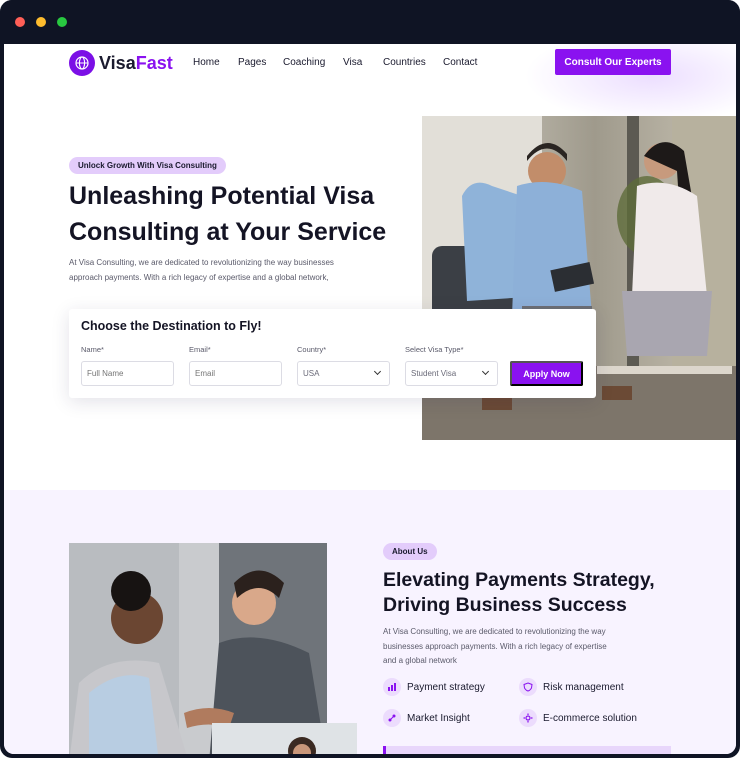 This screenshot has width=740, height=758. What do you see at coordinates (420, 660) in the screenshot?
I see `about-desc-line3: and a global network` at bounding box center [420, 660].